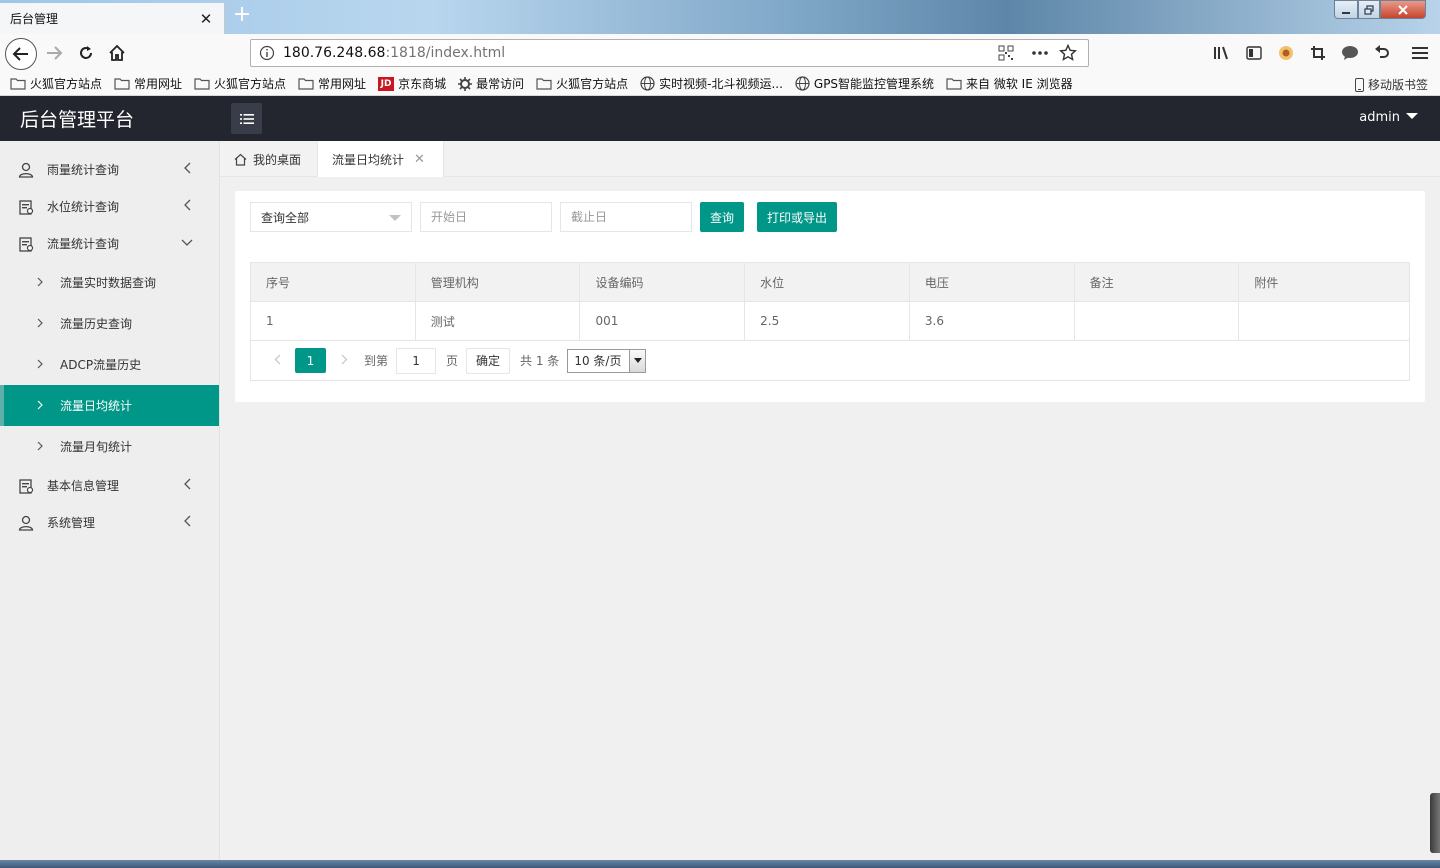 The height and width of the screenshot is (868, 1440). What do you see at coordinates (1254, 53) in the screenshot?
I see `sidebar-toggle-button` at bounding box center [1254, 53].